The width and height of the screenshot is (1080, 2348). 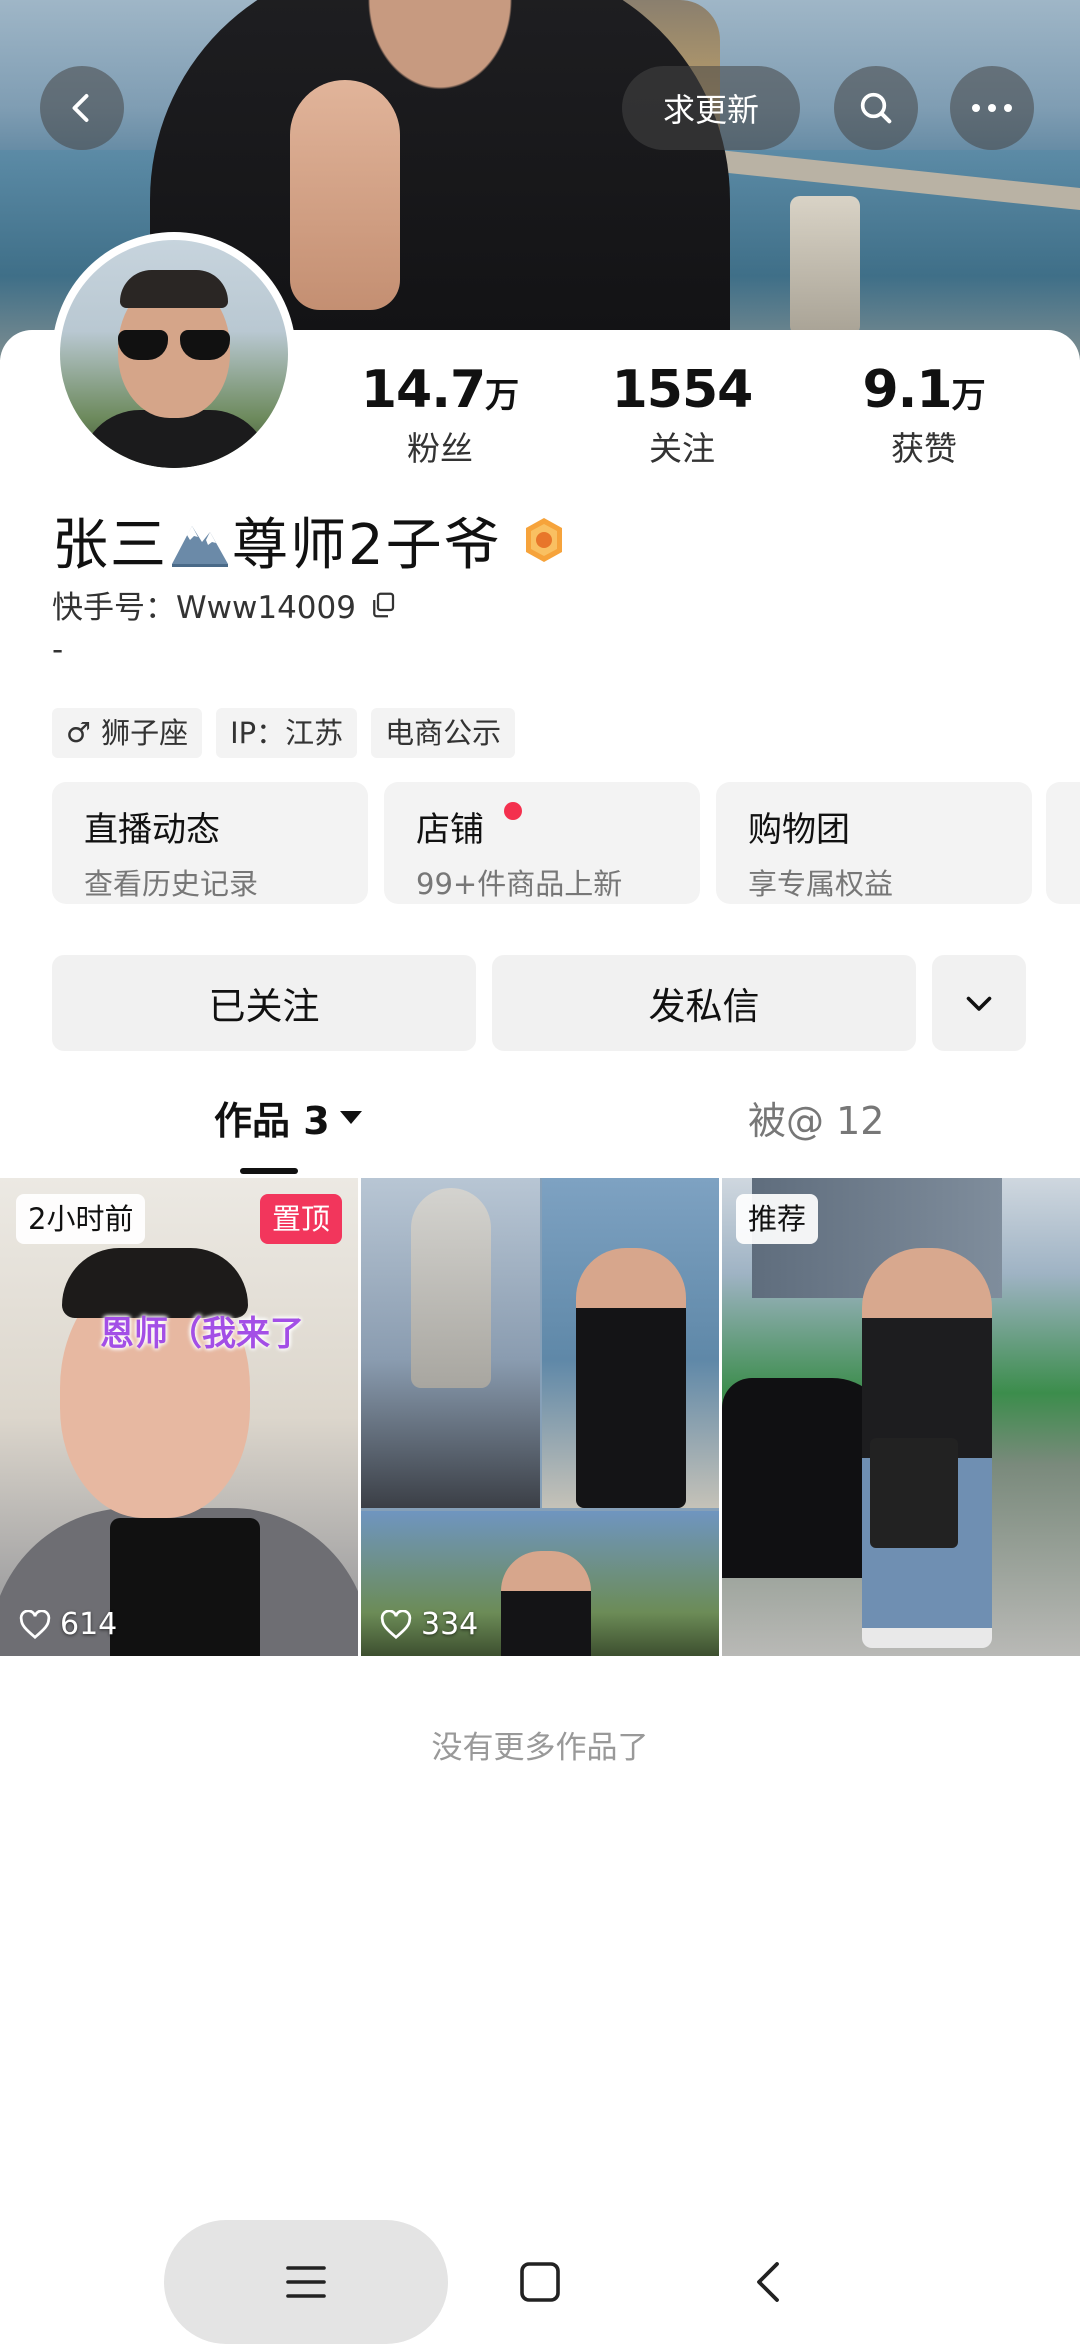 I want to click on stat-followers: 14.7万 粉丝, so click(x=440, y=415).